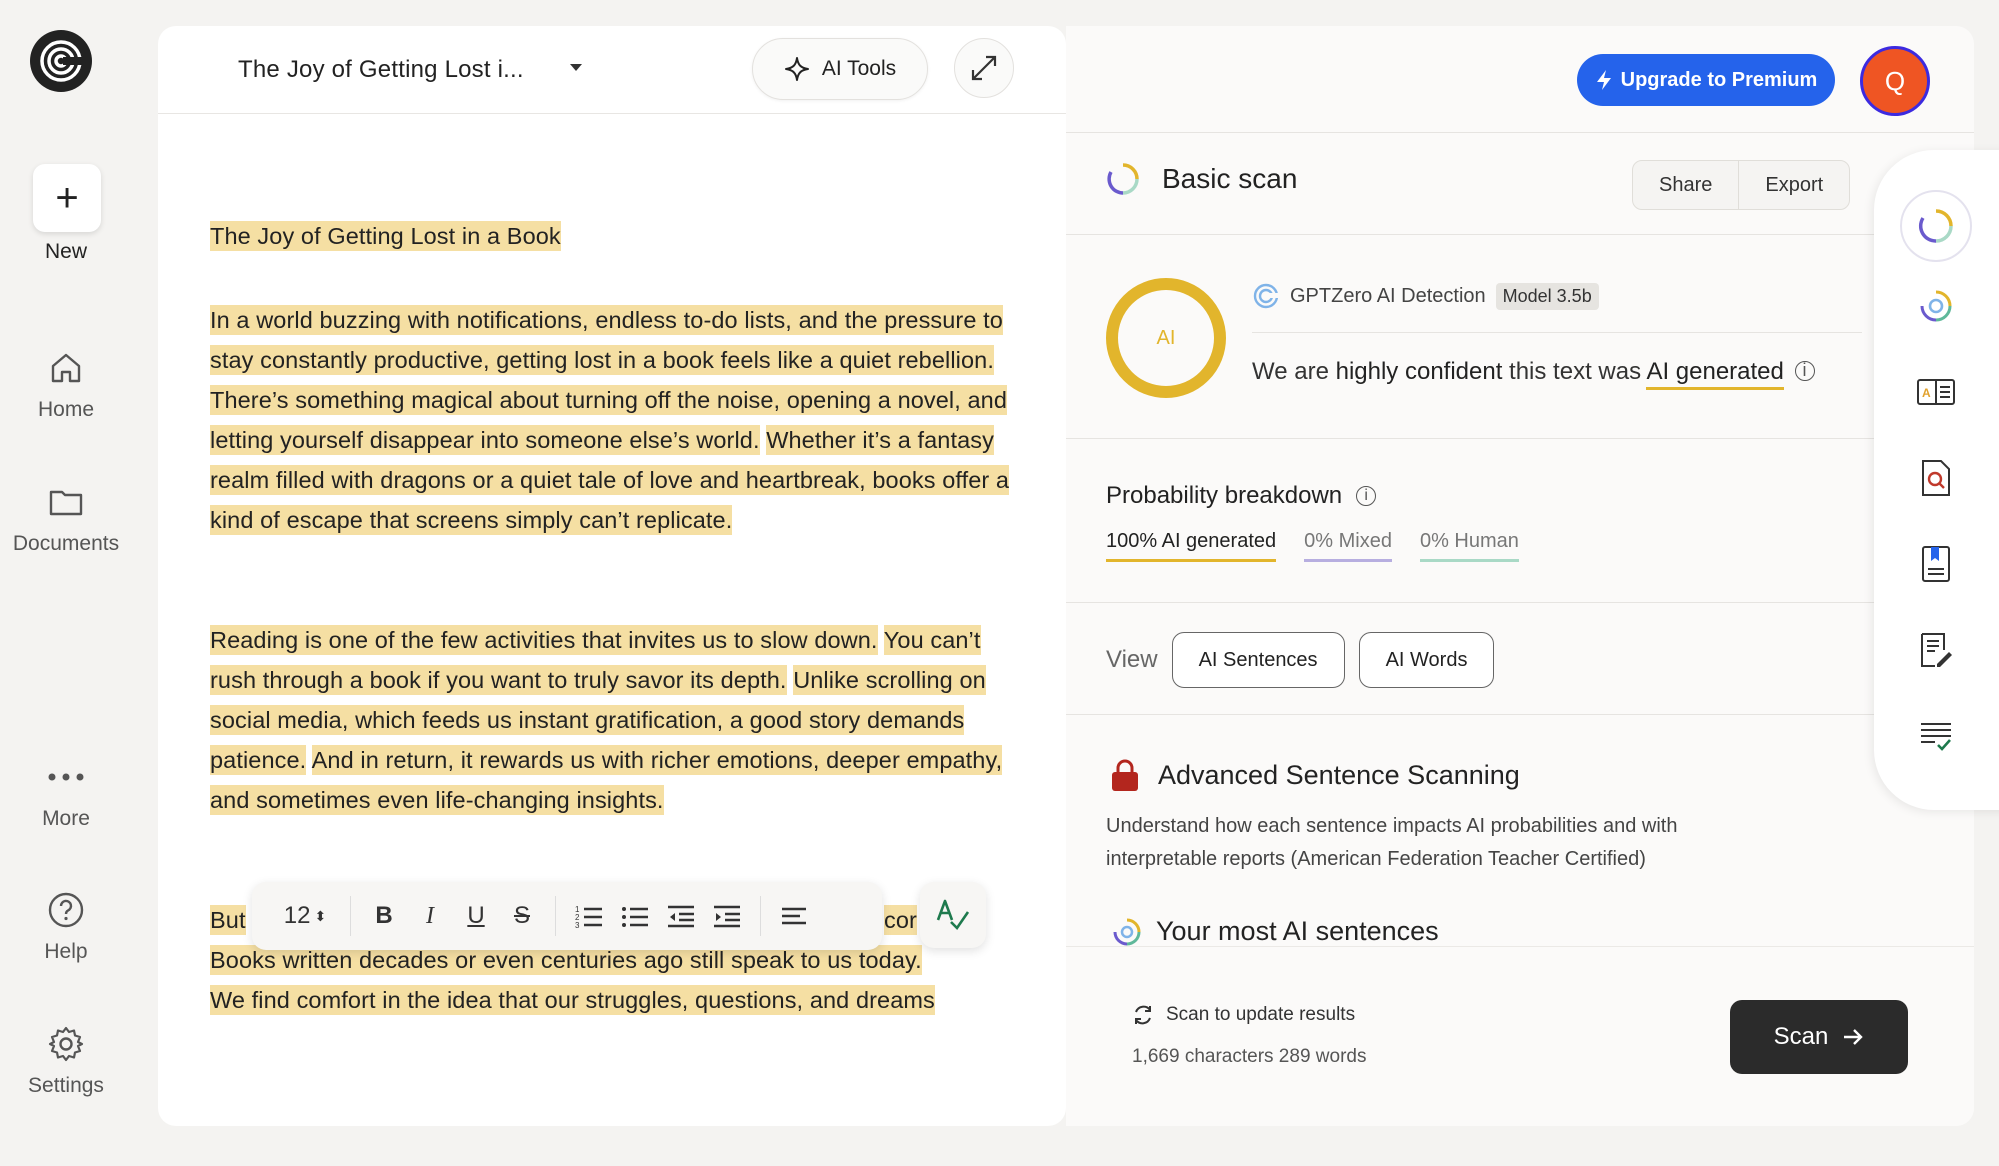 Image resolution: width=1999 pixels, height=1166 pixels. Describe the element at coordinates (1249, 1056) in the screenshot. I see `character-word-count: 1,669 characters 289 words` at that location.